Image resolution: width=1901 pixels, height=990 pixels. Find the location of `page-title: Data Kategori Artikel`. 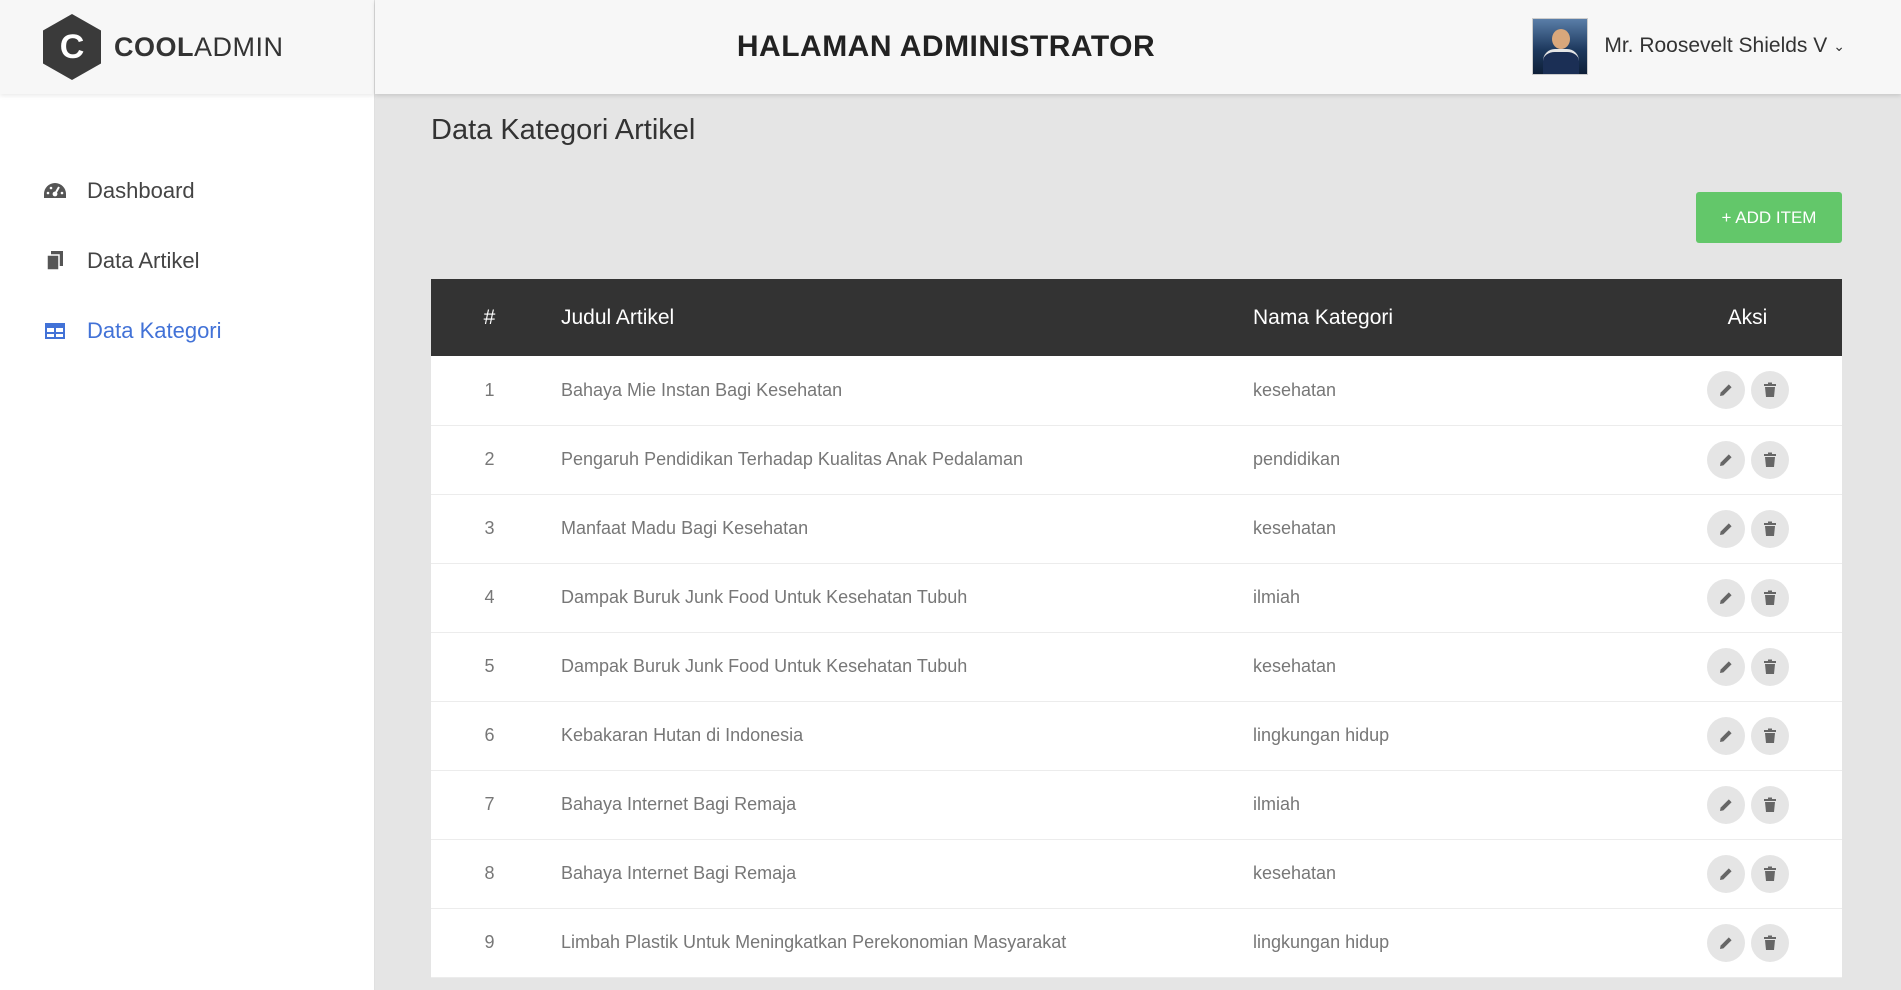

page-title: Data Kategori Artikel is located at coordinates (563, 130).